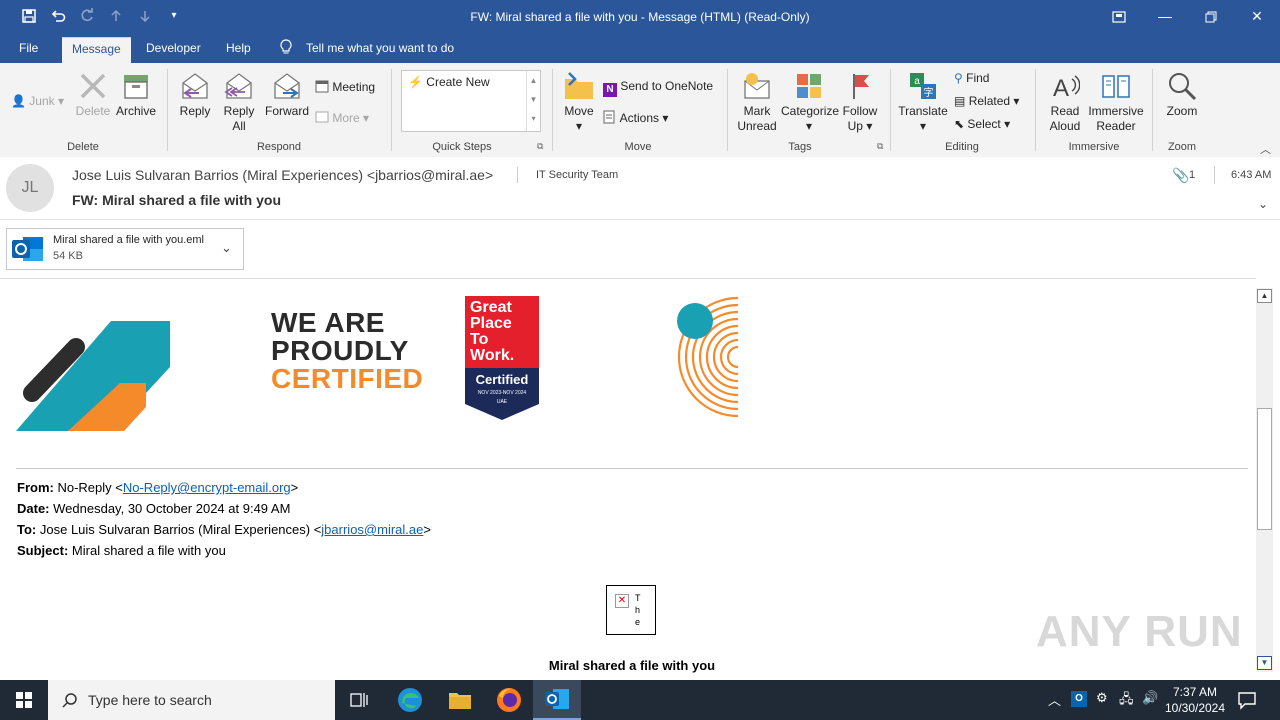  Describe the element at coordinates (207, 487) in the screenshot. I see `from-email-link: No-Reply@encrypt-email.org` at that location.